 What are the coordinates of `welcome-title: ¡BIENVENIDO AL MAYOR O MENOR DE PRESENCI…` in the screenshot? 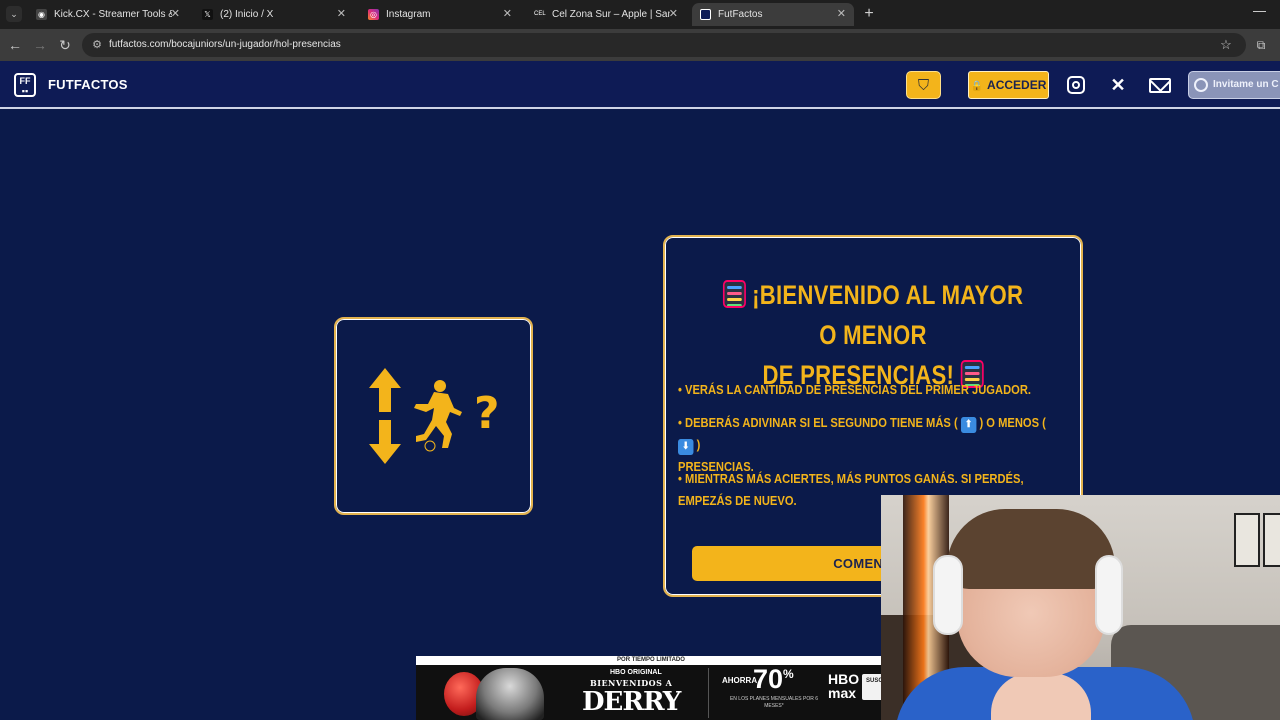 It's located at (873, 335).